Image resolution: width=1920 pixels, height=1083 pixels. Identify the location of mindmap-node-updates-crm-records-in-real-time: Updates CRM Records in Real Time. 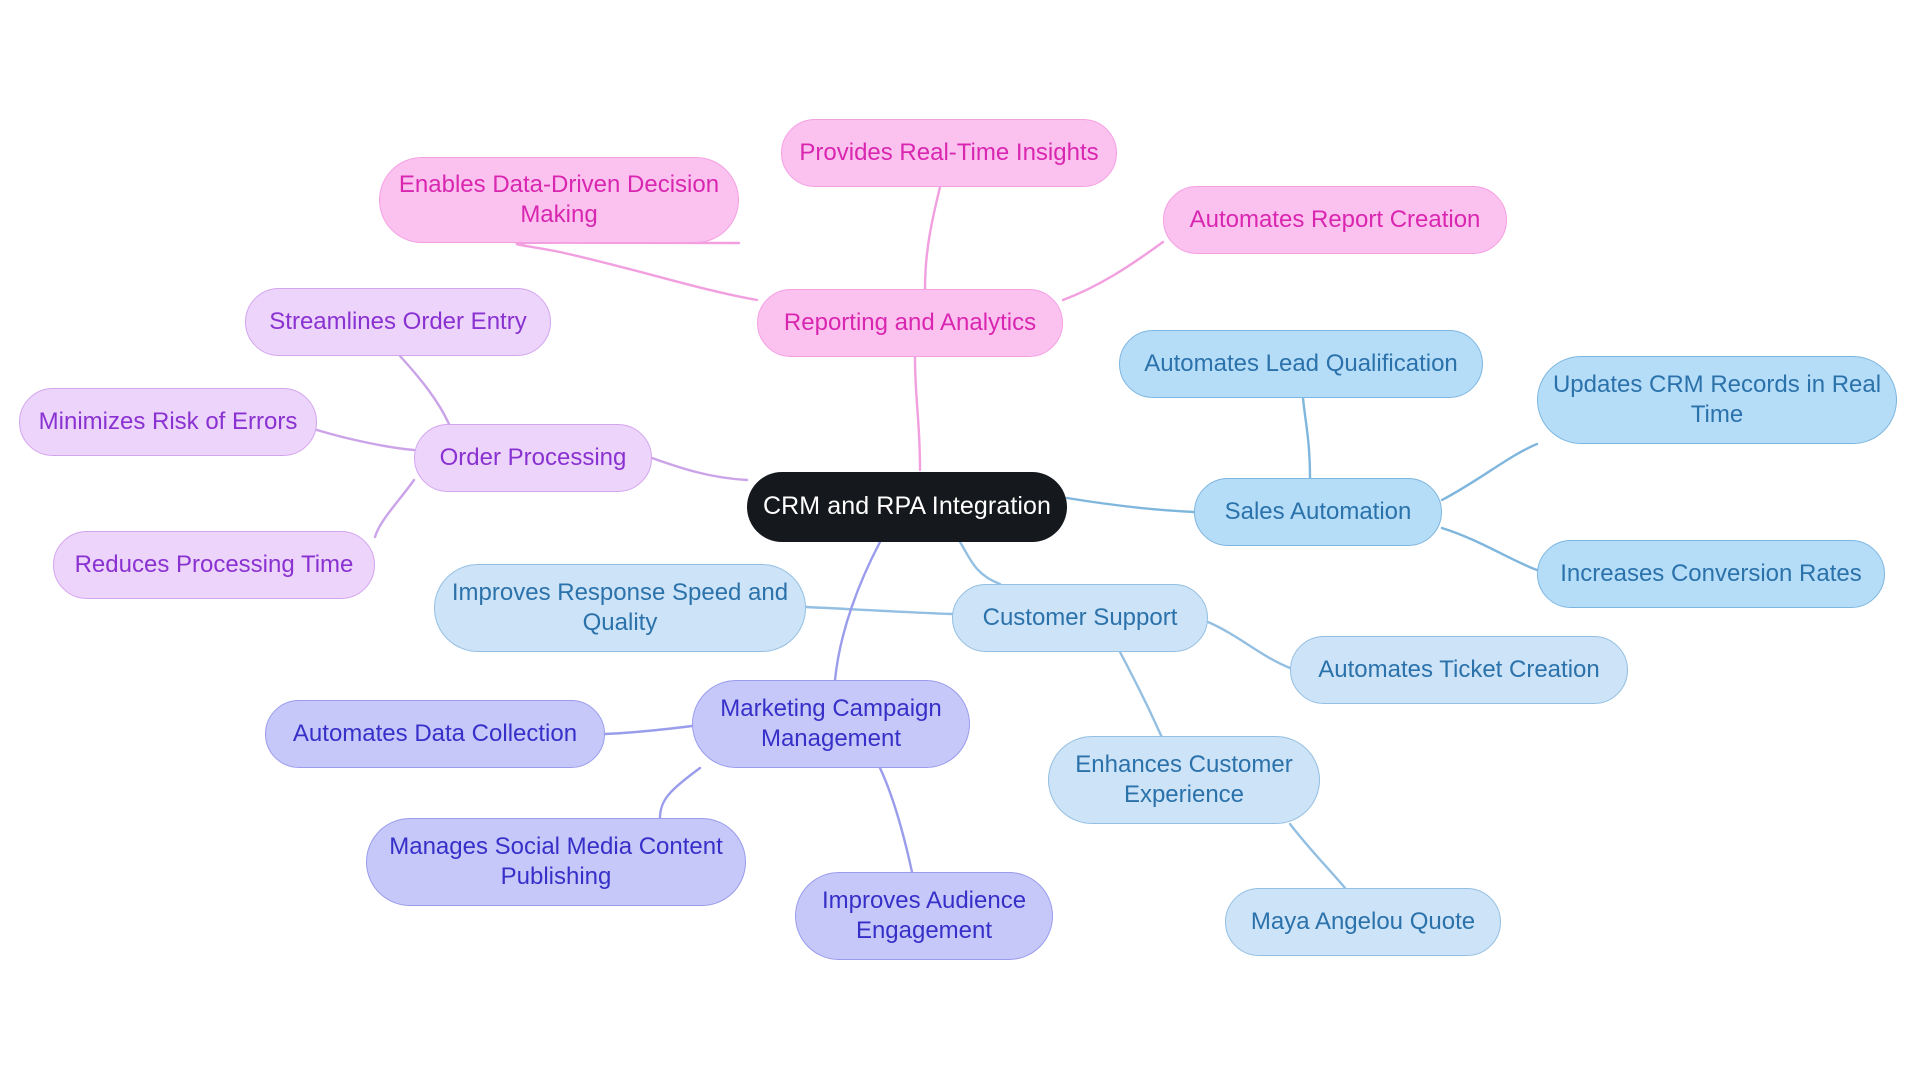
(1717, 400).